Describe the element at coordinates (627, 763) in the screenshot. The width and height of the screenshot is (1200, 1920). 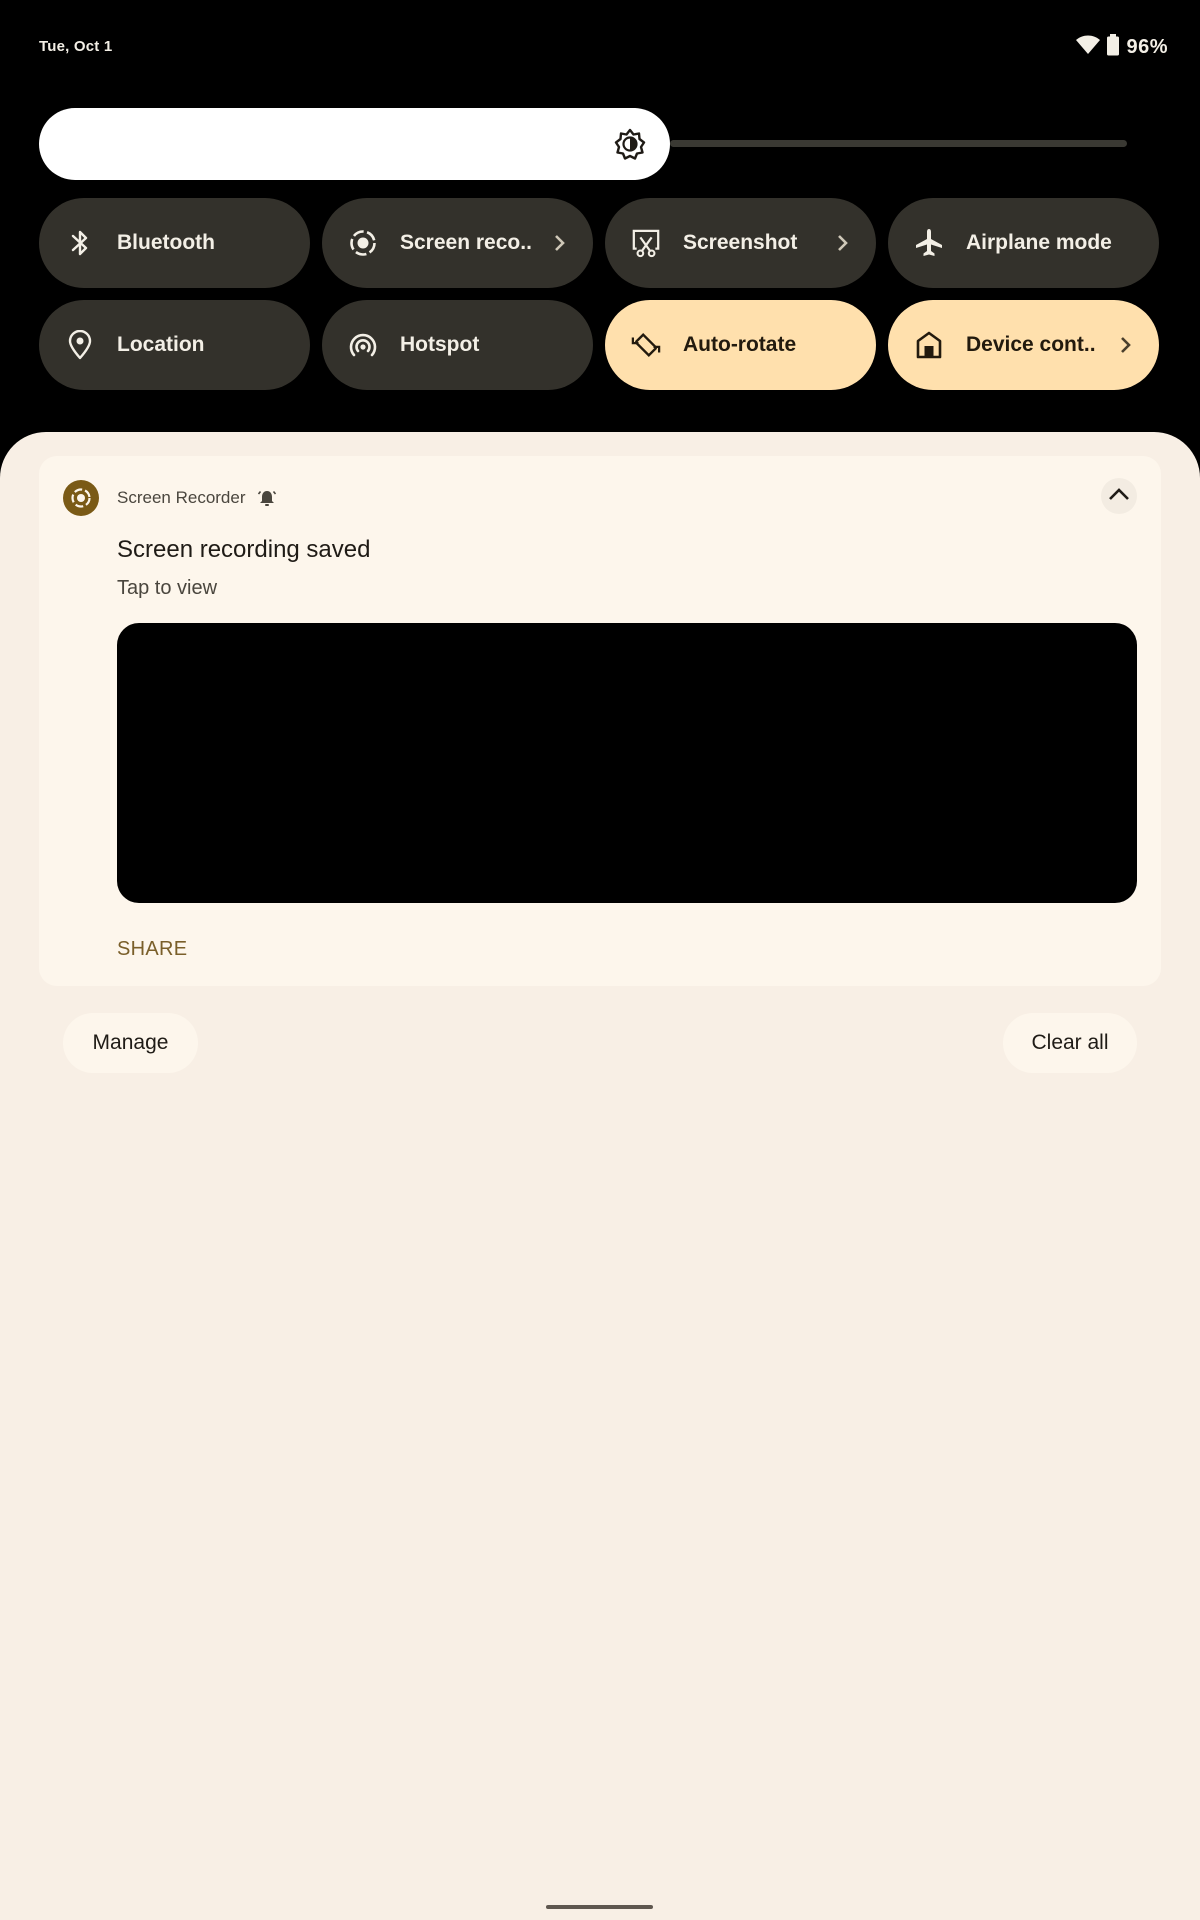
I see `recording-thumbnail` at that location.